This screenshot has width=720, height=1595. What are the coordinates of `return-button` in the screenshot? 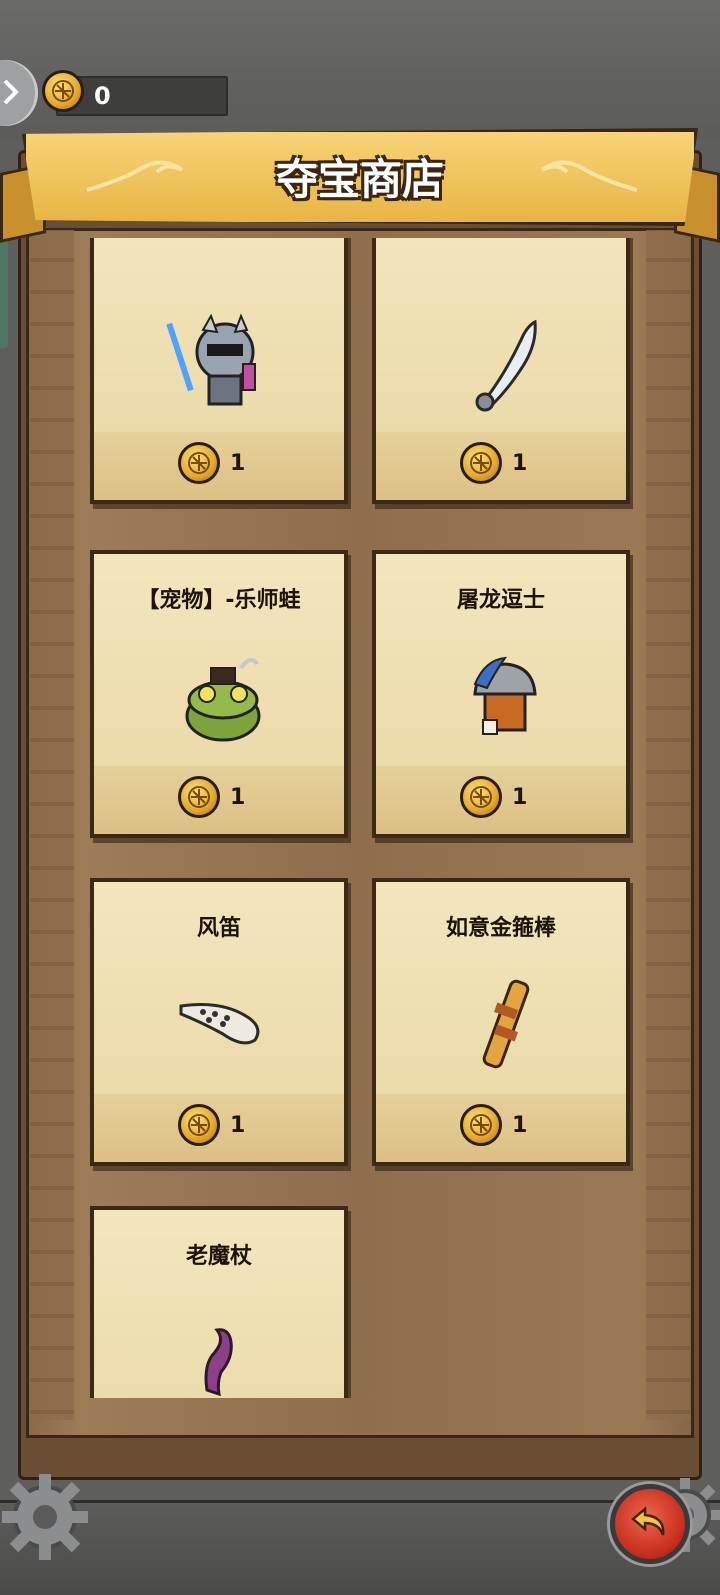 It's located at (650, 1524).